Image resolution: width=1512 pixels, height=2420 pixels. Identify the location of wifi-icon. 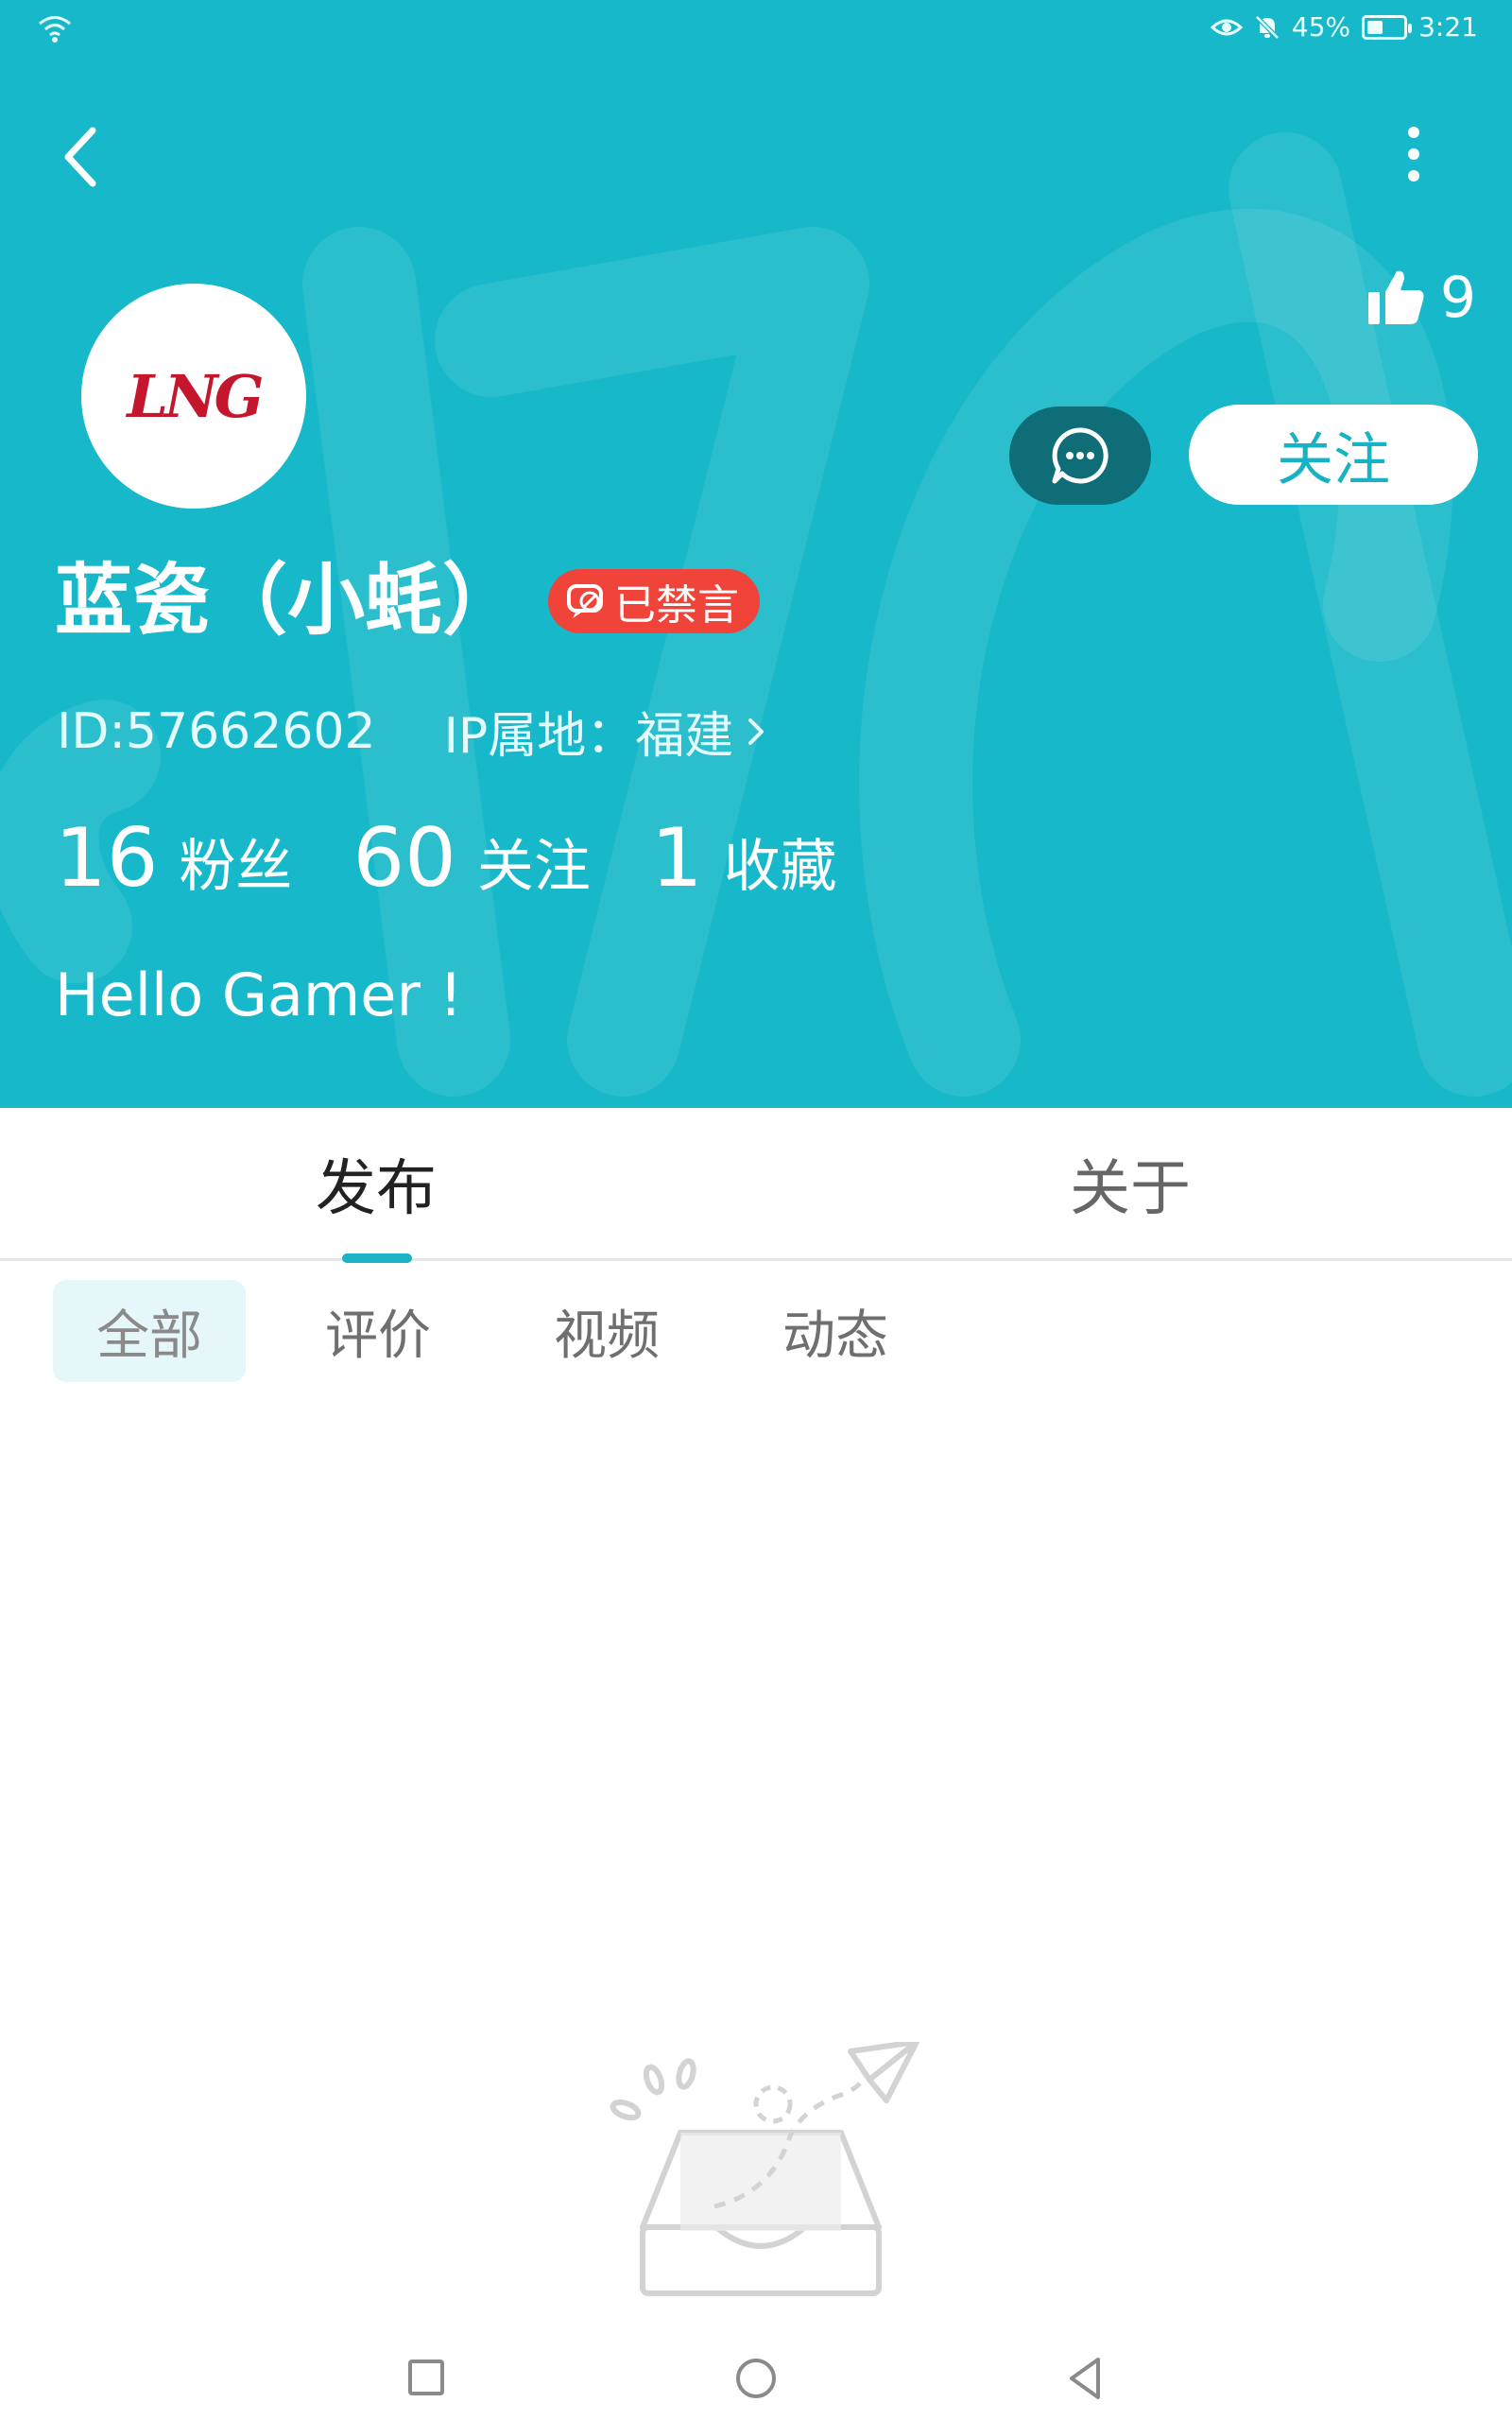
(55, 30).